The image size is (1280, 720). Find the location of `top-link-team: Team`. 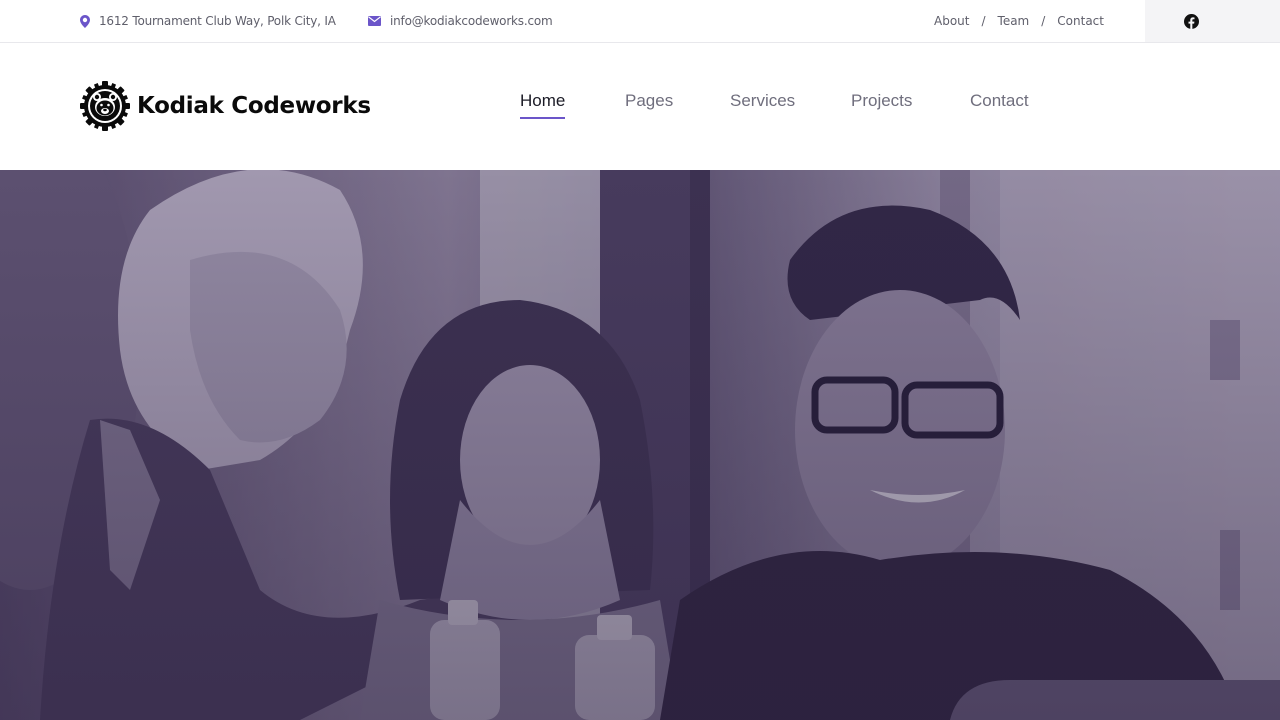

top-link-team: Team is located at coordinates (1014, 21).